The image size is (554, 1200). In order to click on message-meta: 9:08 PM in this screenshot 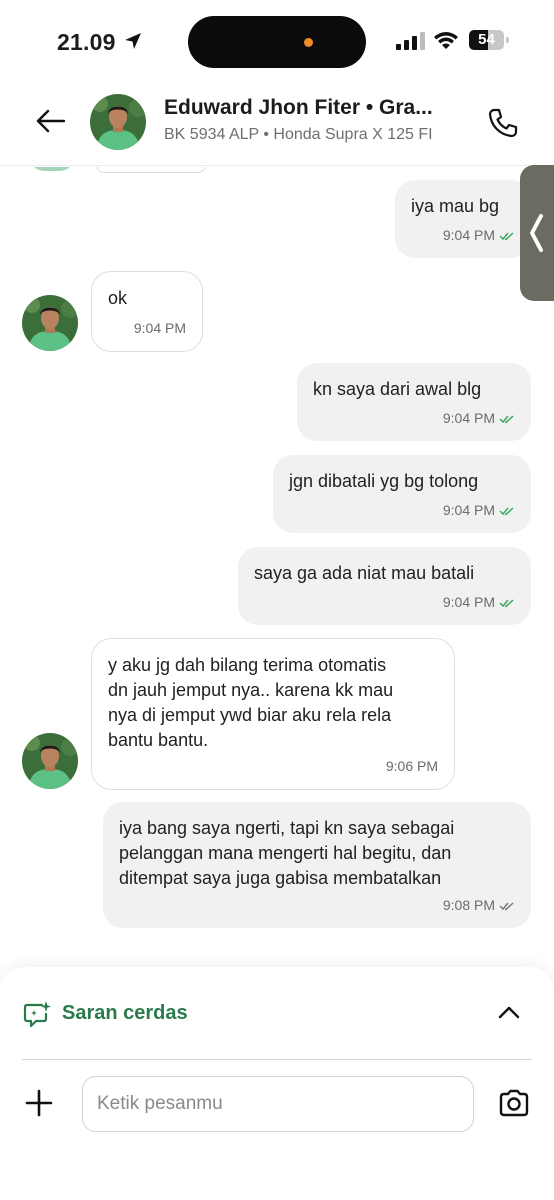, I will do `click(479, 905)`.